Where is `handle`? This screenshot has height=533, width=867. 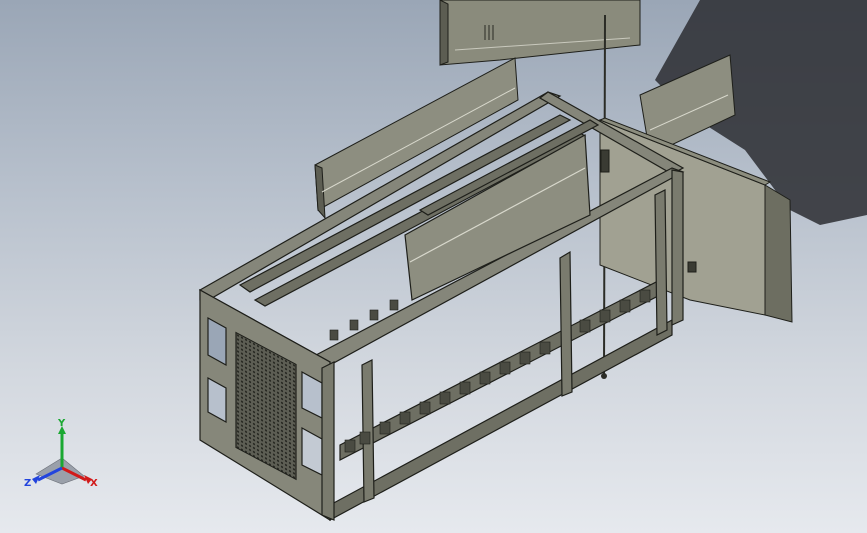 handle is located at coordinates (605, 161).